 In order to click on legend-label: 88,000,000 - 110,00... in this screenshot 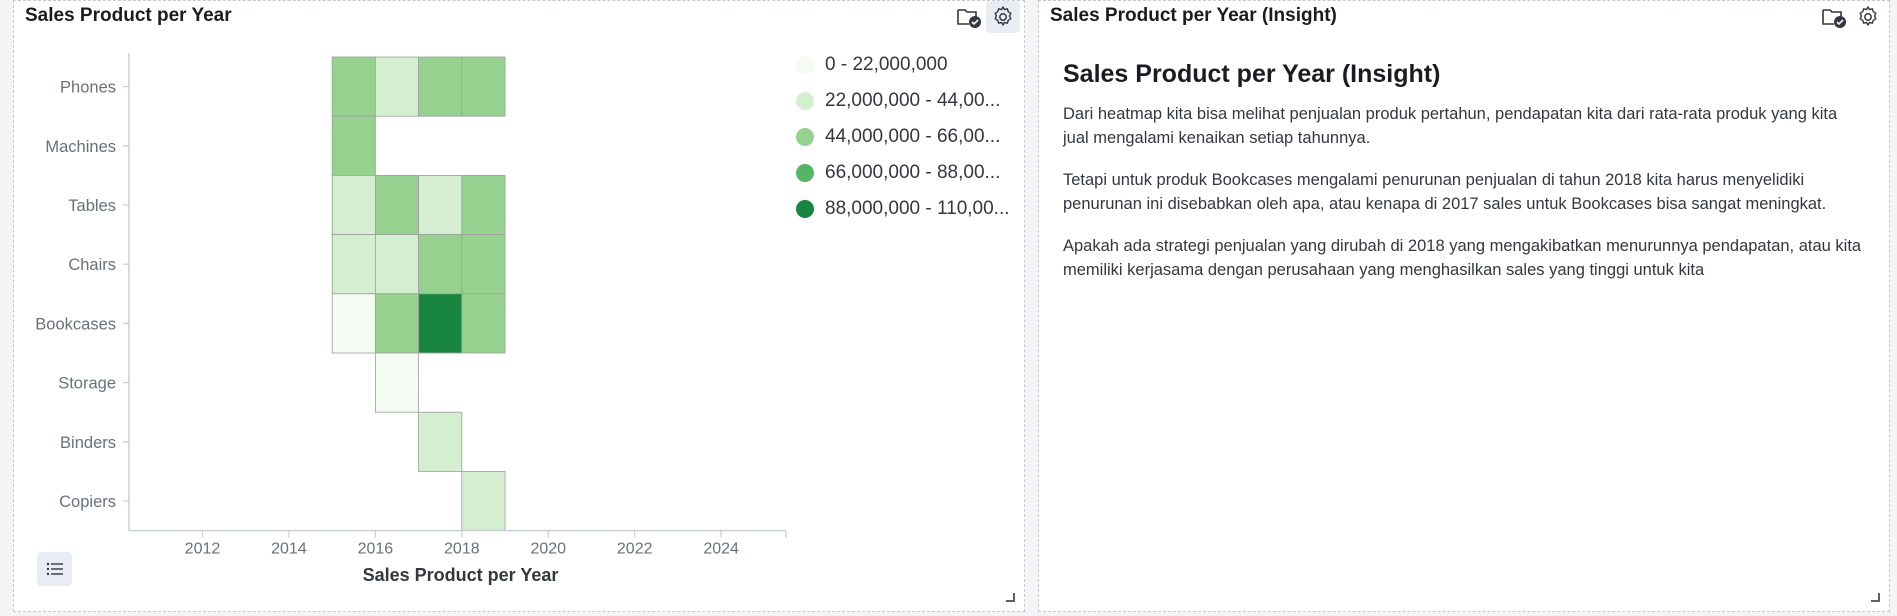, I will do `click(917, 208)`.